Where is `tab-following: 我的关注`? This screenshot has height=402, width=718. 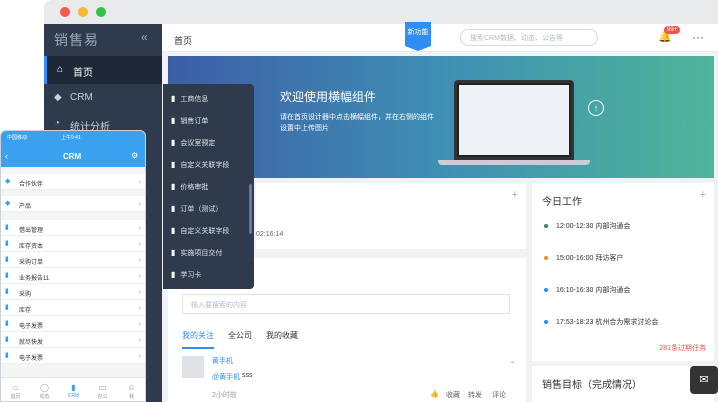 tab-following: 我的关注 is located at coordinates (198, 339).